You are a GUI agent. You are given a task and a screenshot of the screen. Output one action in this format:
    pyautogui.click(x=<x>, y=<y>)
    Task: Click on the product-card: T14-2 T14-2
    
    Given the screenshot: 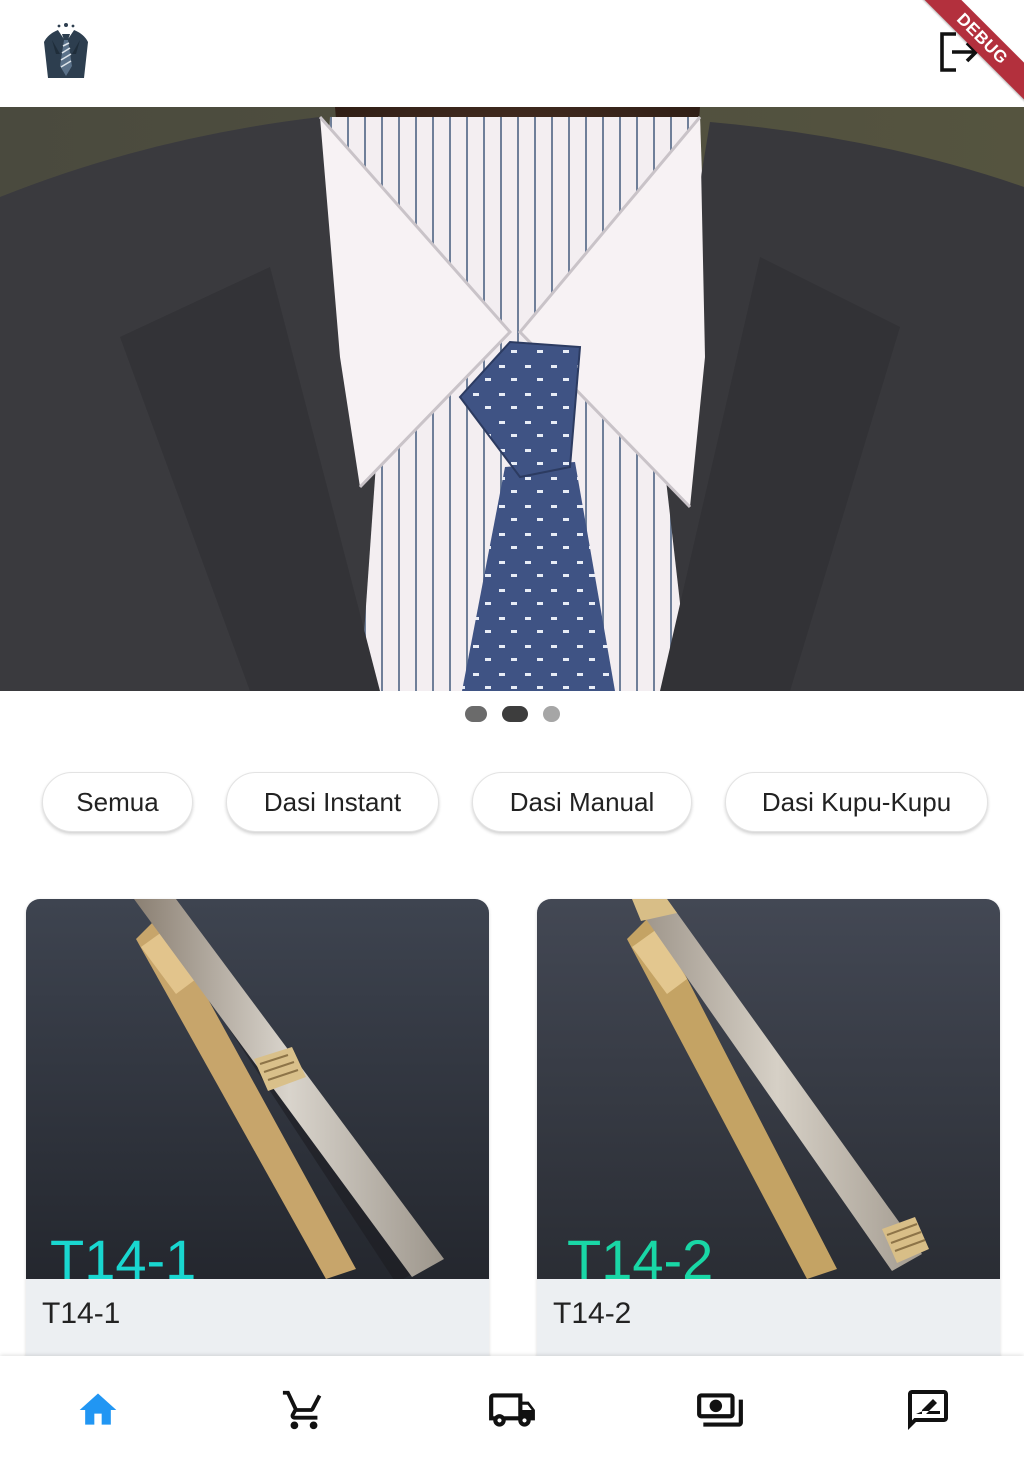 What is the action you would take?
    pyautogui.click(x=768, y=1134)
    